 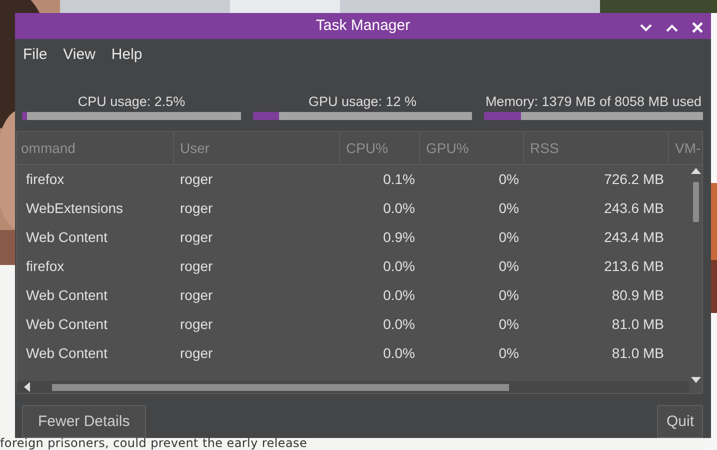 I want to click on button: Quit, so click(x=680, y=421).